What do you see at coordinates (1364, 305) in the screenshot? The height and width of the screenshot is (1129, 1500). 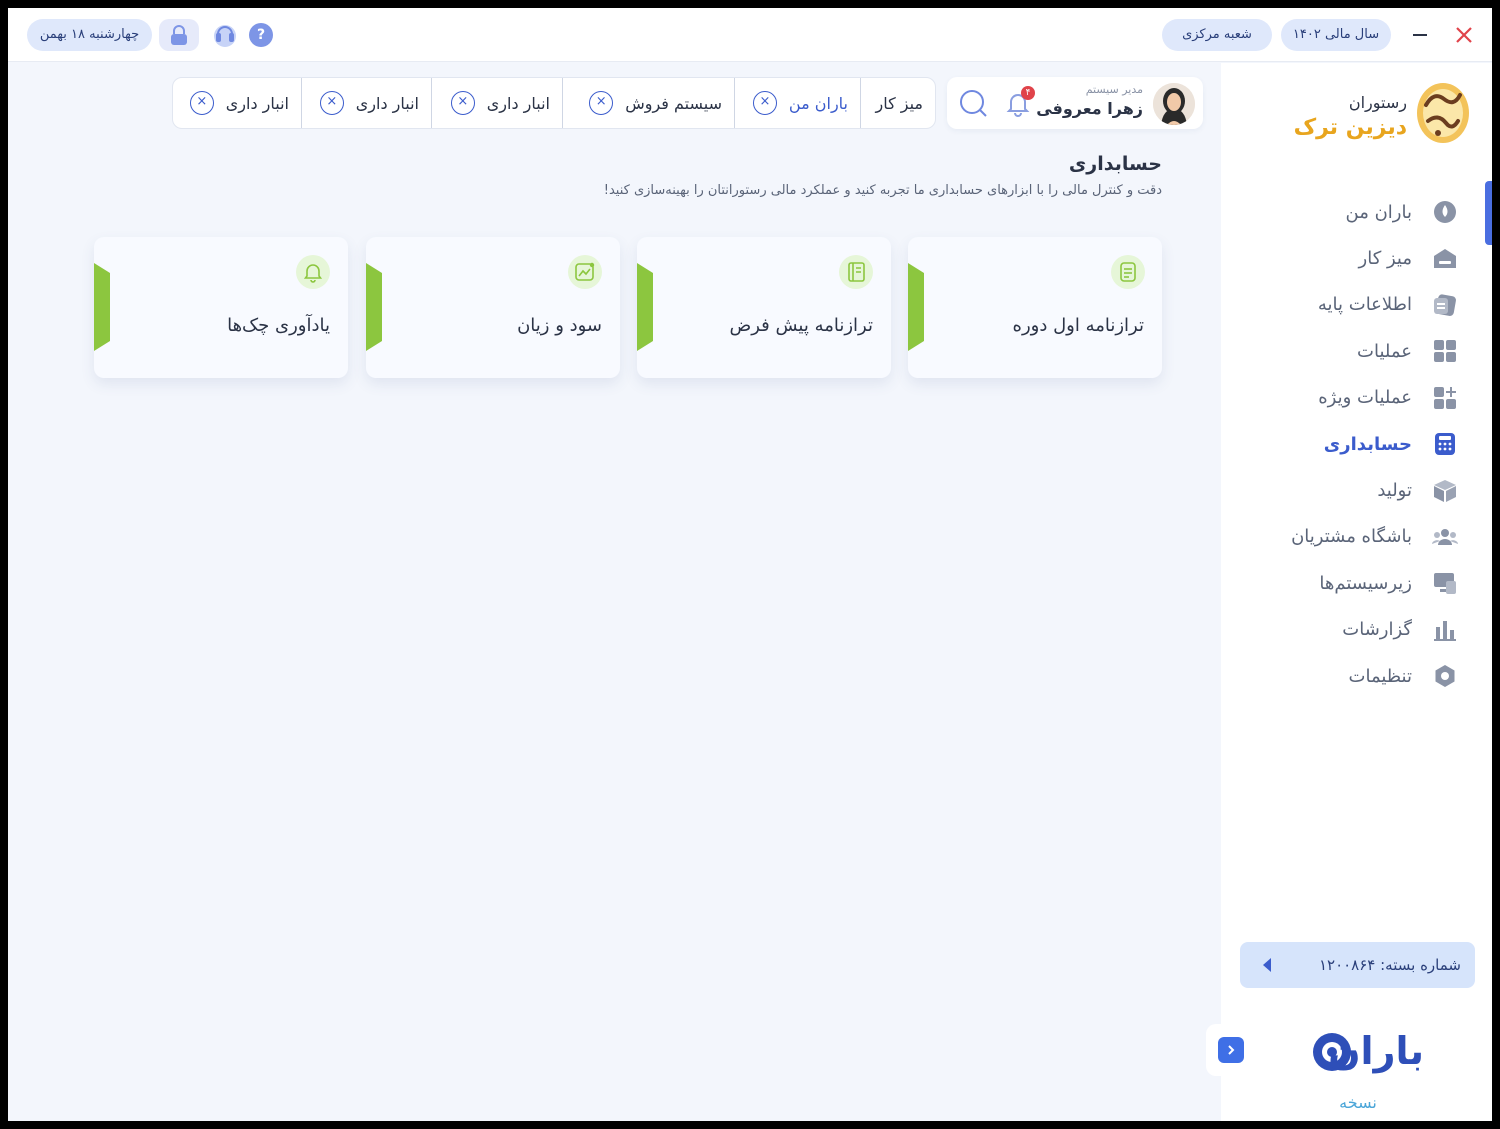 I see `sidebar-item-label: اطلاعات پایه` at bounding box center [1364, 305].